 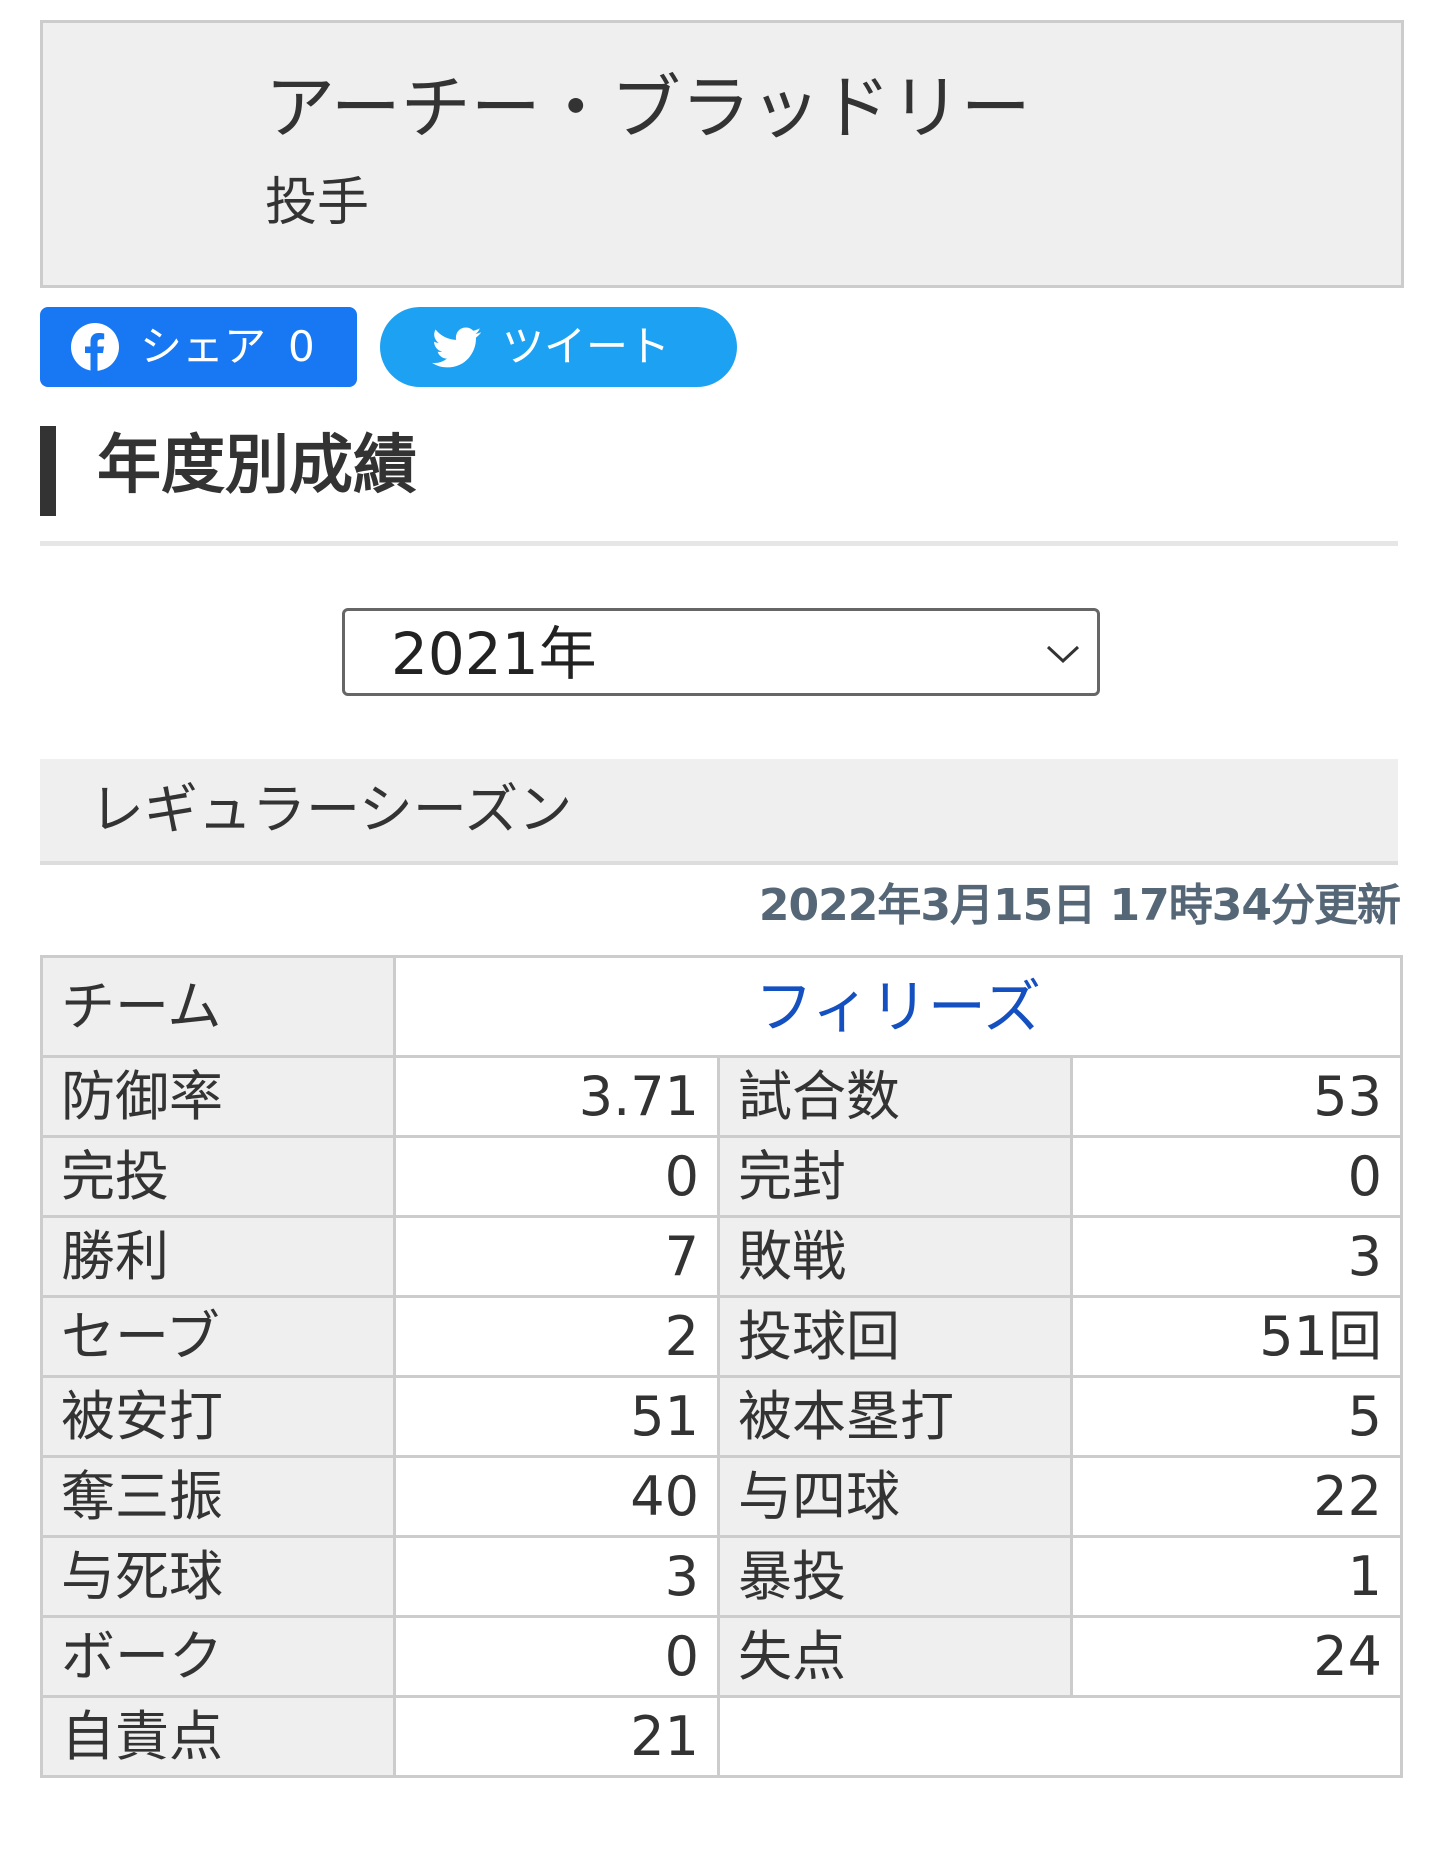 I want to click on table-row: 与死球 3 暴投 1, so click(x=722, y=1576).